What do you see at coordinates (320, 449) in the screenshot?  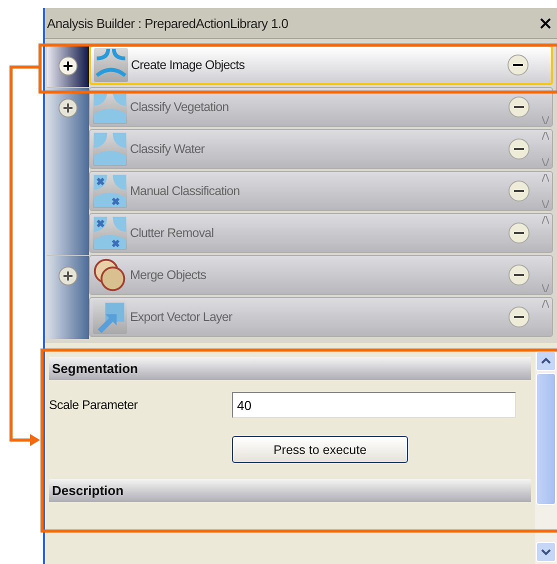 I see `execute-button: Press to execute` at bounding box center [320, 449].